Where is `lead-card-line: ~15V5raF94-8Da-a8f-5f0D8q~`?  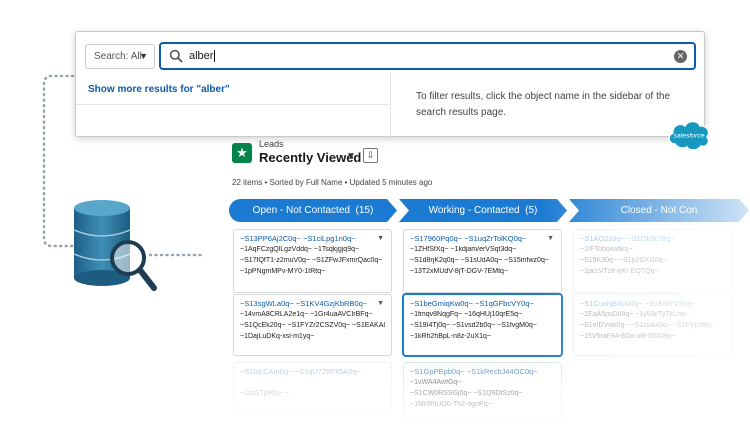
lead-card-line: ~15V5raF94-8Da-a8f-5f0D8q~ is located at coordinates (627, 336).